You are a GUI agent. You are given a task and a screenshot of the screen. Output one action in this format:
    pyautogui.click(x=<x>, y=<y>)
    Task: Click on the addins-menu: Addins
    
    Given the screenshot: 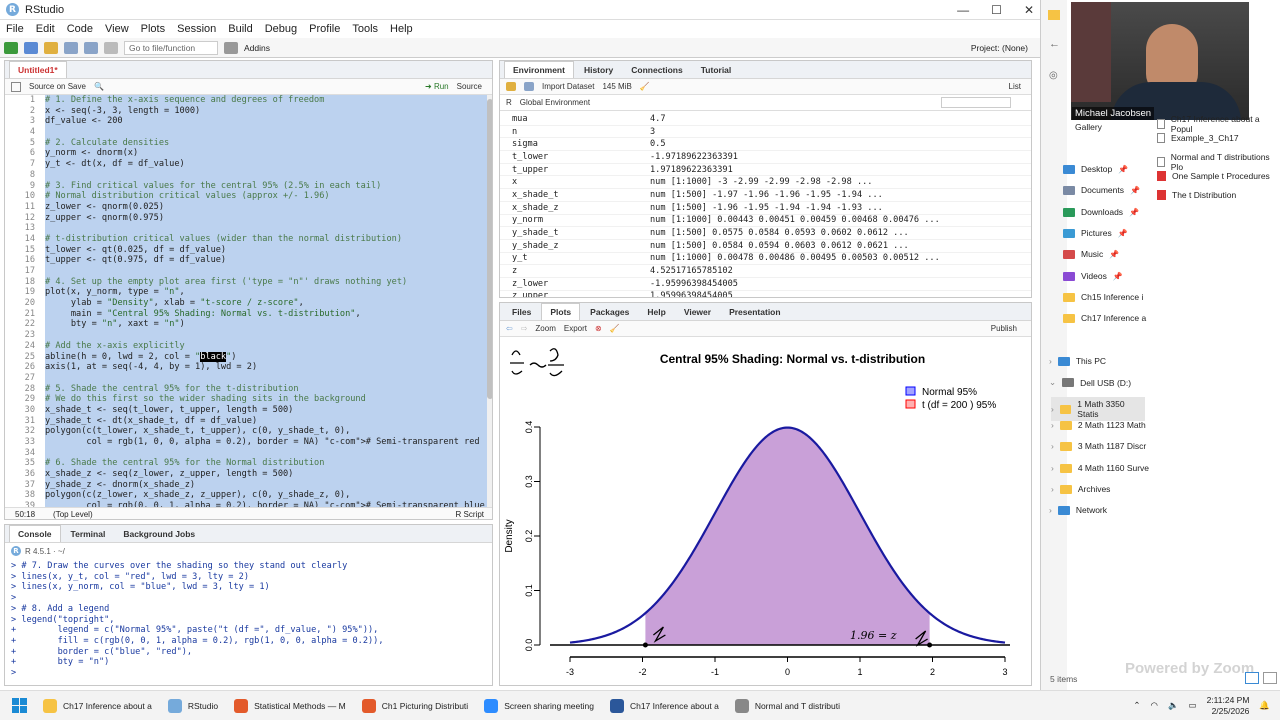 What is the action you would take?
    pyautogui.click(x=257, y=48)
    